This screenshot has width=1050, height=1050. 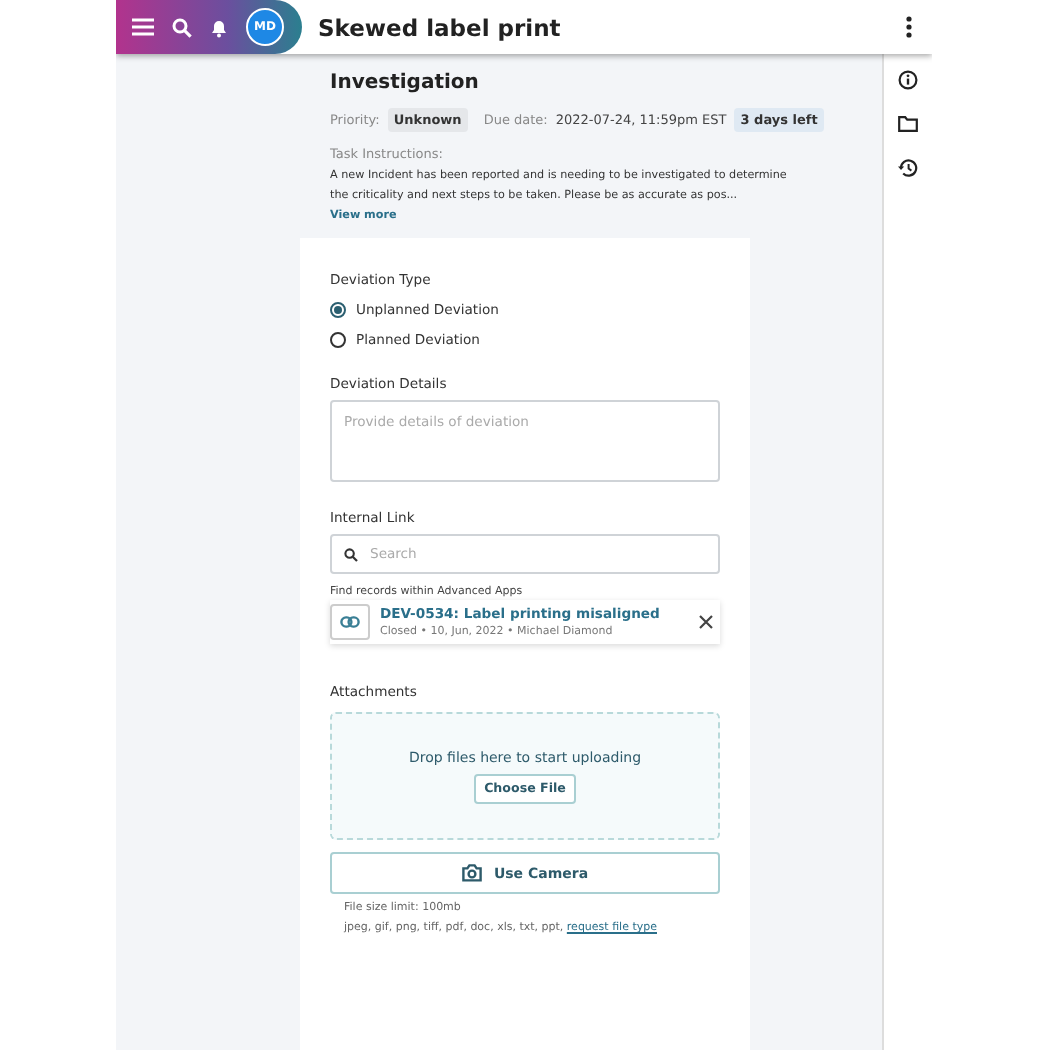 I want to click on menu-icon, so click(x=143, y=27).